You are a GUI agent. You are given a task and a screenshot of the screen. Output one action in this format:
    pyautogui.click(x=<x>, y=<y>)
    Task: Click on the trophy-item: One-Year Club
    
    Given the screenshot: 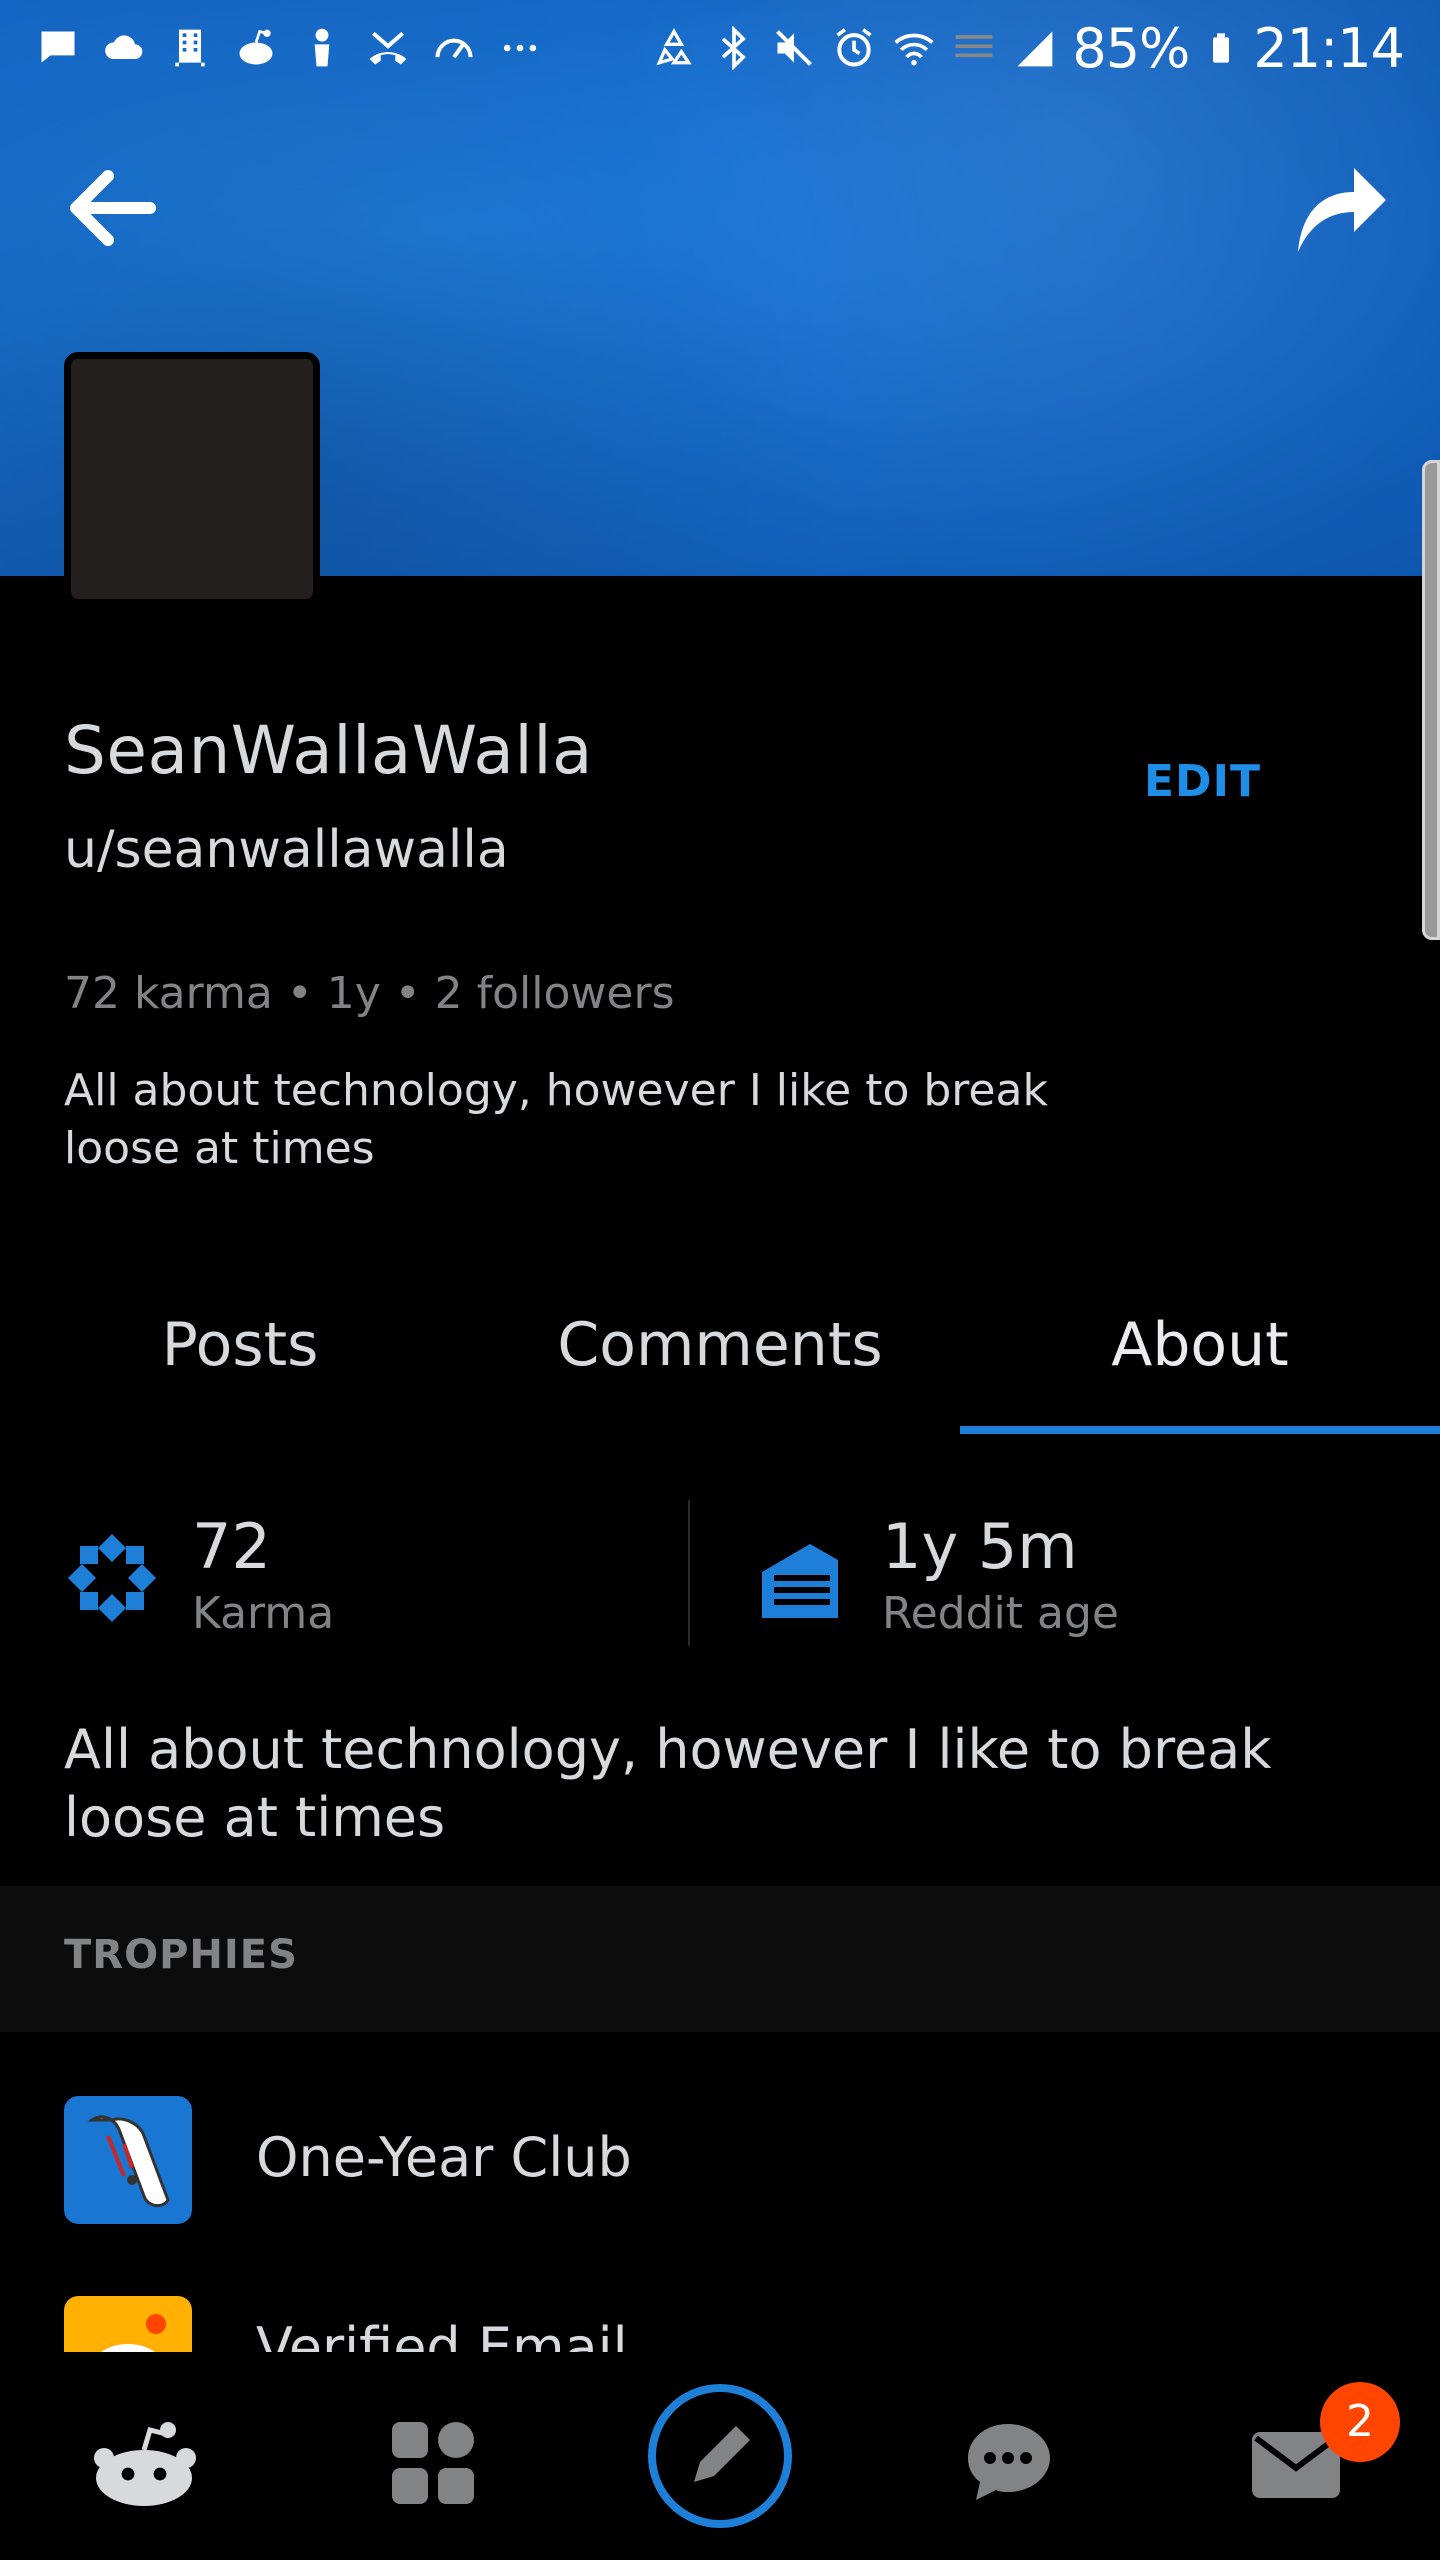 What is the action you would take?
    pyautogui.click(x=720, y=2160)
    